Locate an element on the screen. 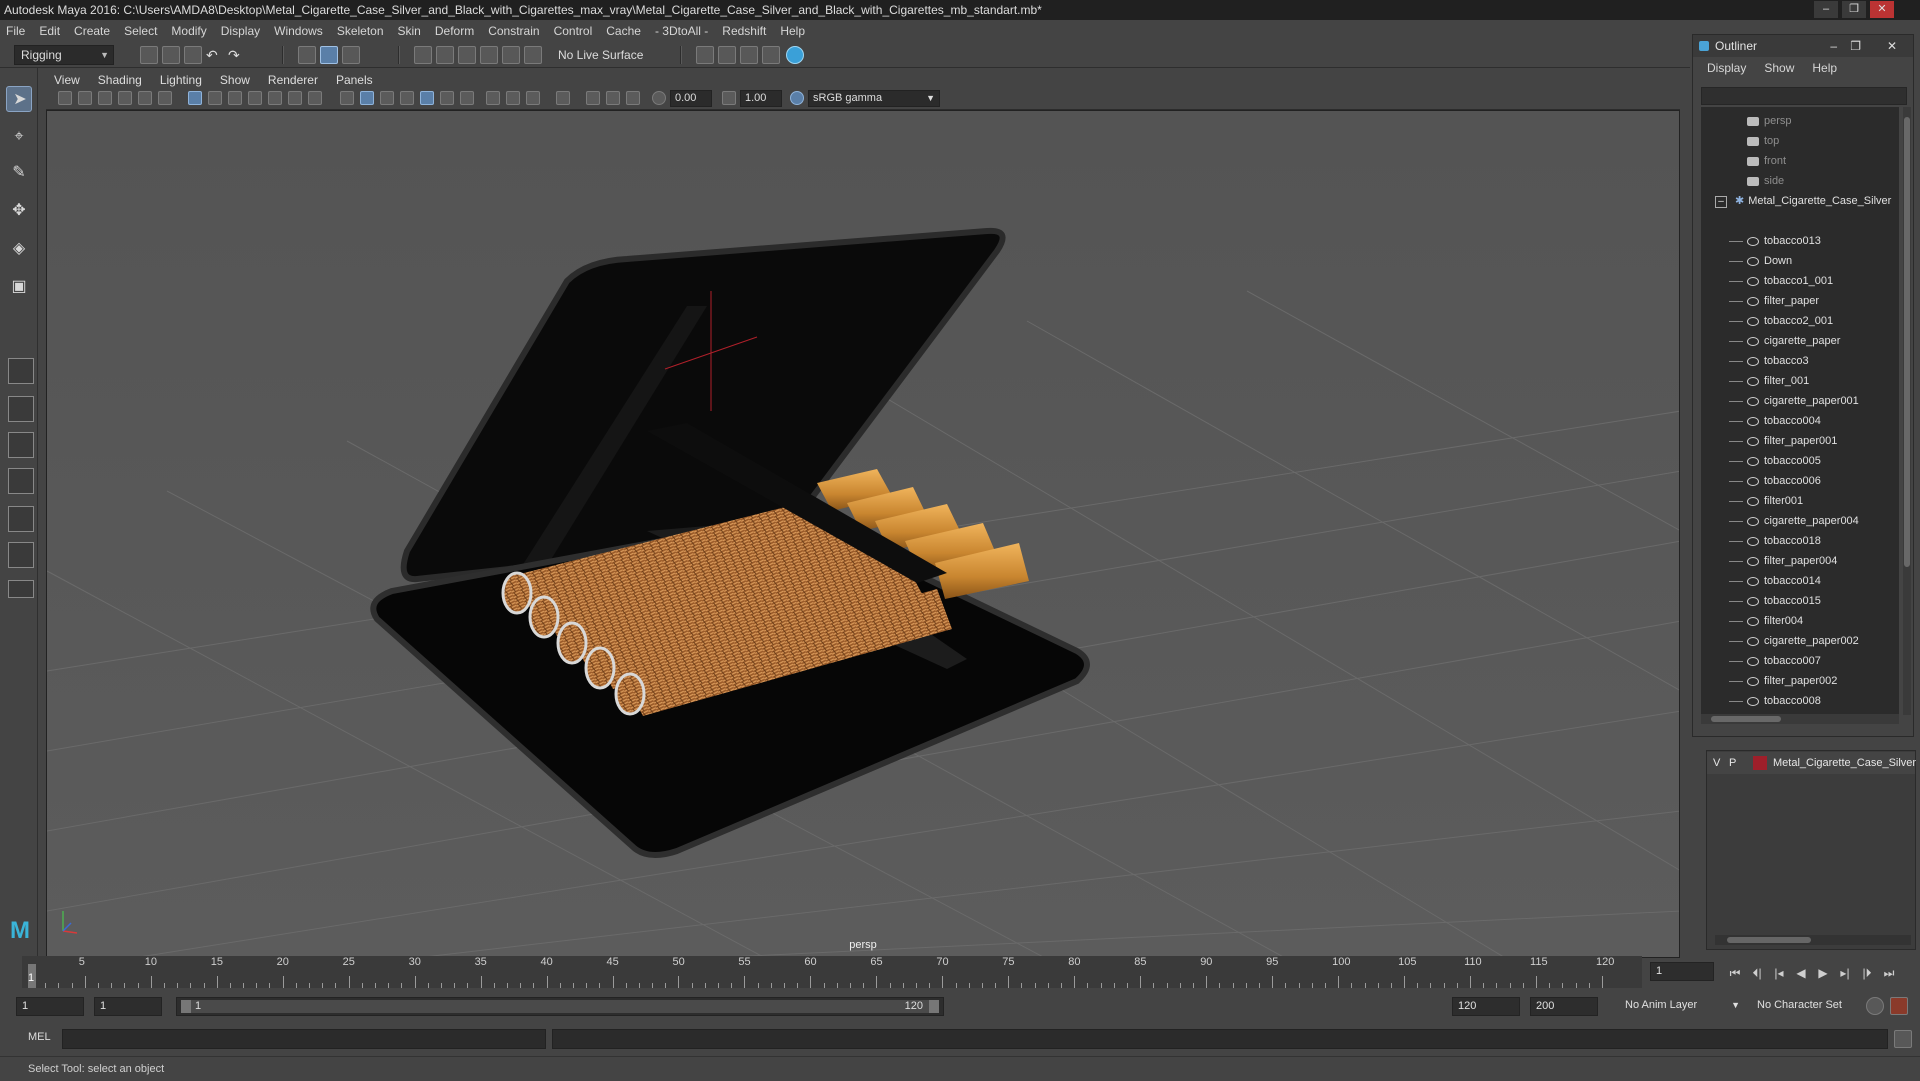  render-view-icon is located at coordinates (795, 55).